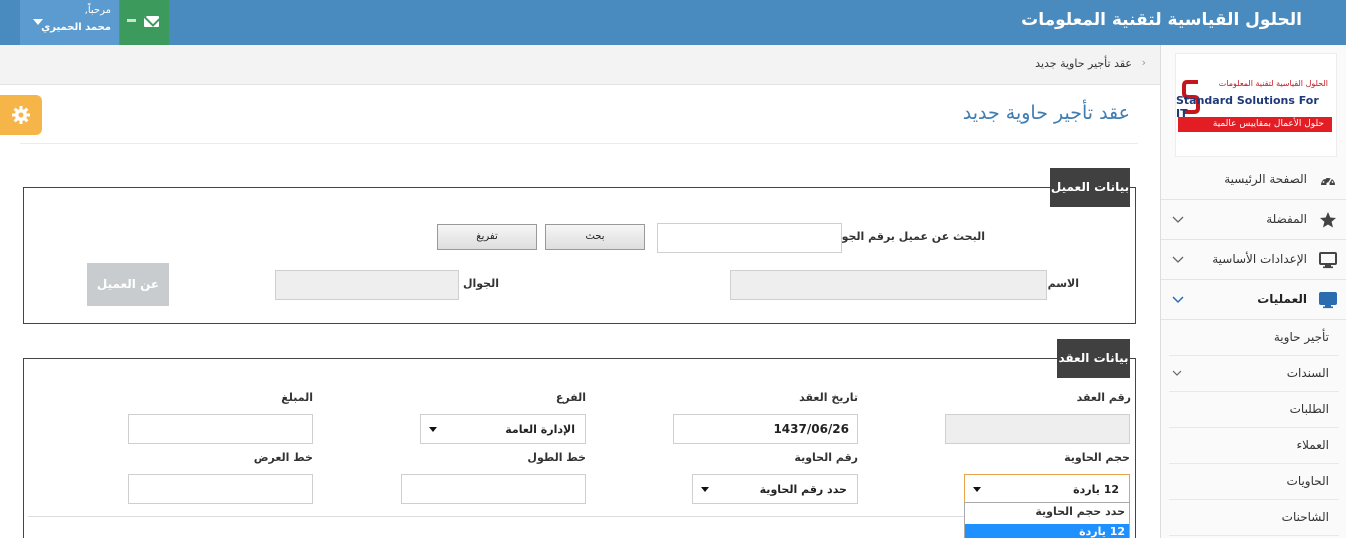  I want to click on contract-number-field, so click(1037, 429).